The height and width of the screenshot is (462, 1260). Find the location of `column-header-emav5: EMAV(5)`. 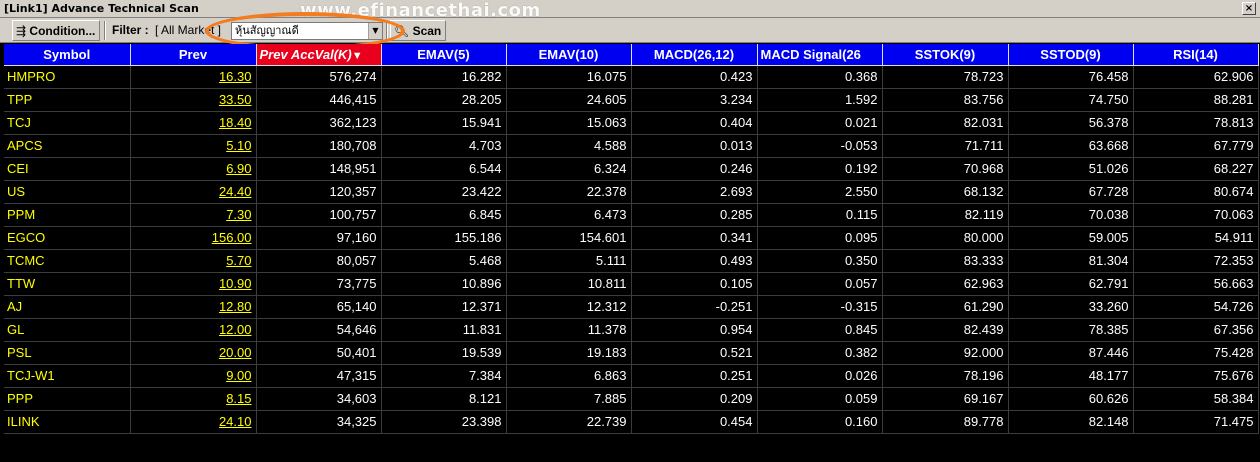

column-header-emav5: EMAV(5) is located at coordinates (444, 55).